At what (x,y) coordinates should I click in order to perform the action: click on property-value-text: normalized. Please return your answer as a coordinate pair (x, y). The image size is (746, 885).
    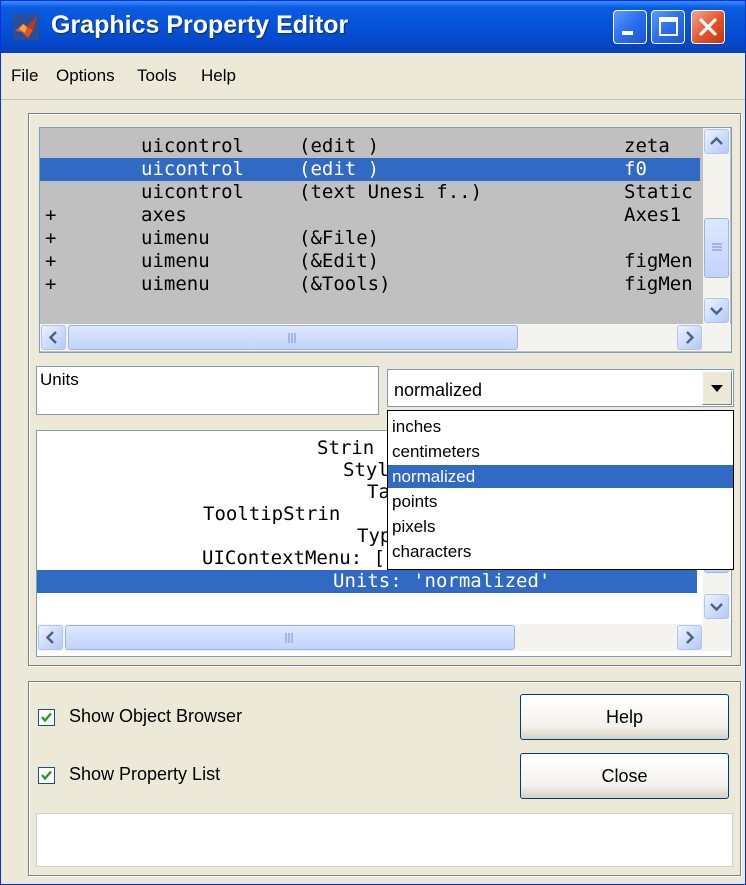
    Looking at the image, I should click on (438, 390).